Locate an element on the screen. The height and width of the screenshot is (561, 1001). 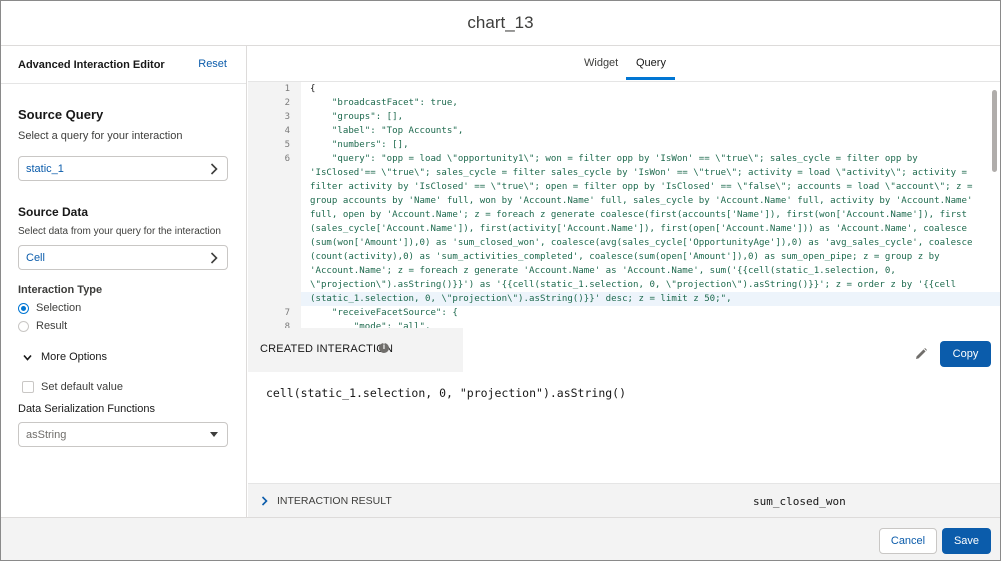
radio-label: Selection is located at coordinates (59, 308).